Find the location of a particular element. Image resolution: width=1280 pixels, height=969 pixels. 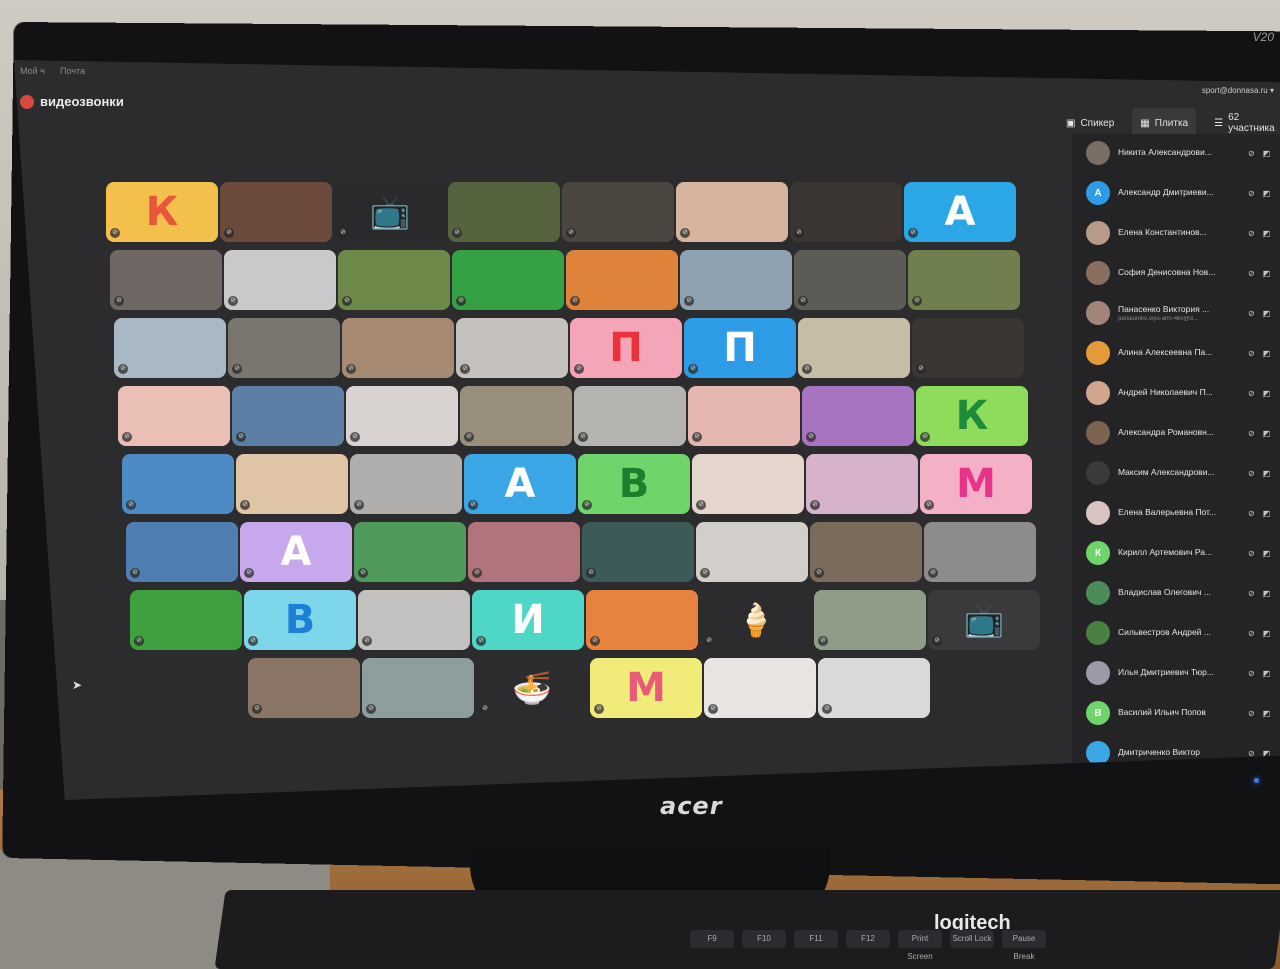

participant-row: Сильвестров Андрей ... ⊘ ◩ is located at coordinates (1176, 633).